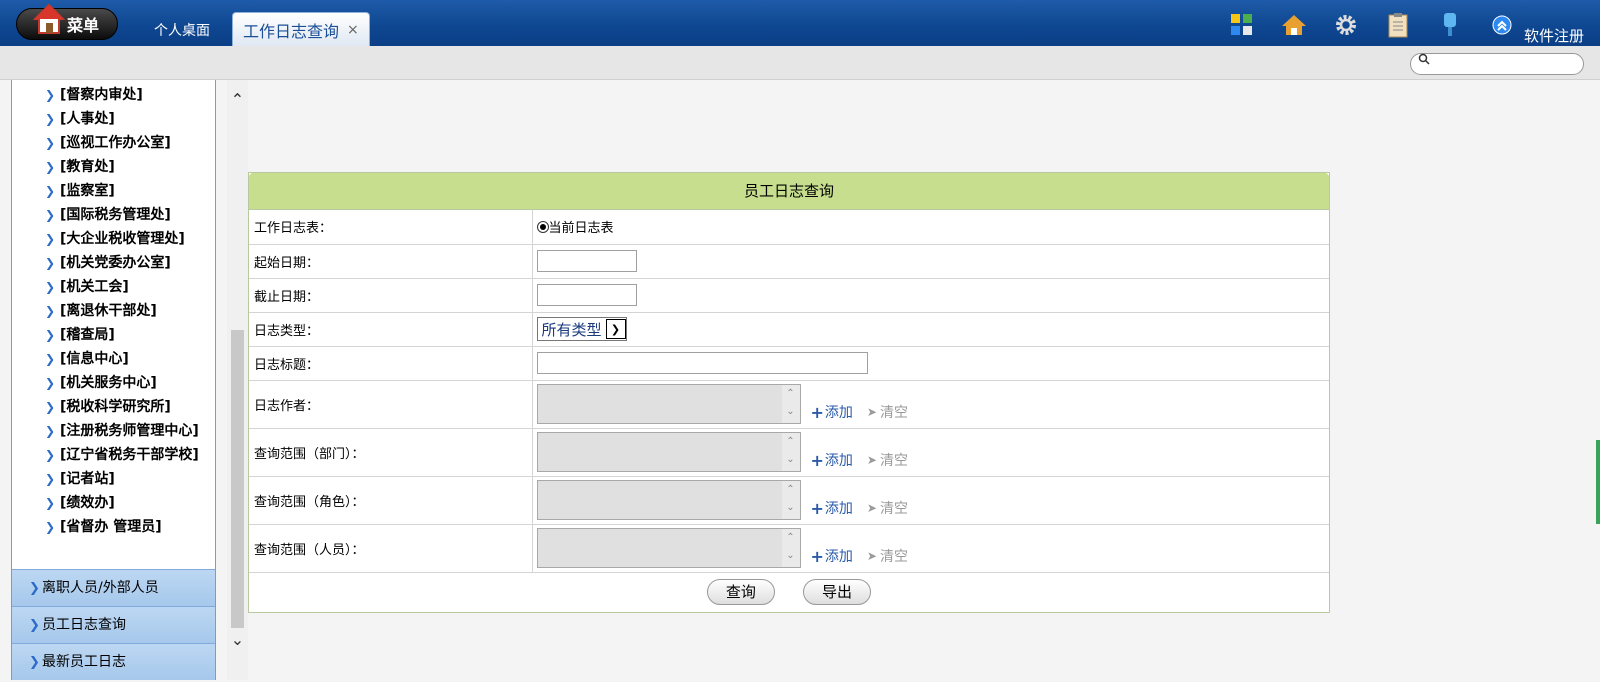  What do you see at coordinates (237, 642) in the screenshot?
I see `scroll-down-icon: ⌄` at bounding box center [237, 642].